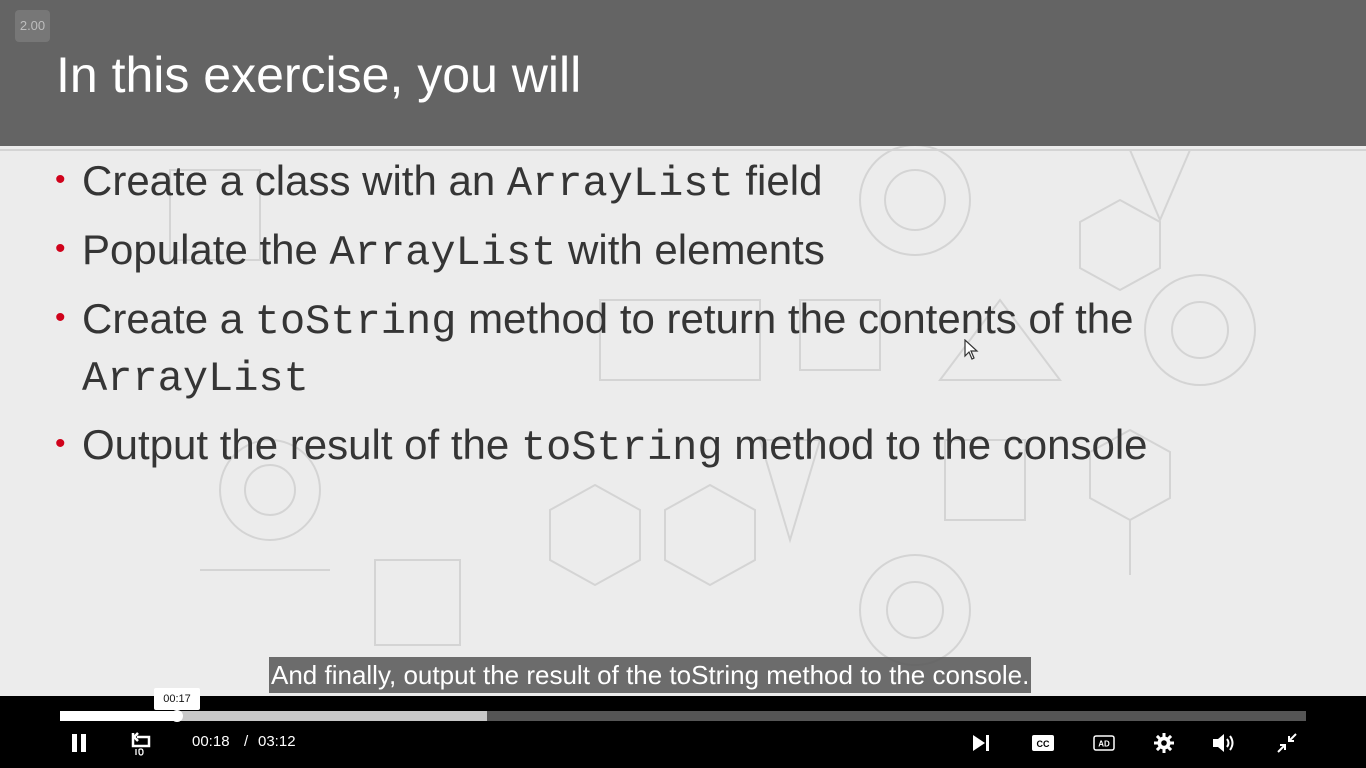 The width and height of the screenshot is (1366, 768). I want to click on gear-icon, so click(1164, 743).